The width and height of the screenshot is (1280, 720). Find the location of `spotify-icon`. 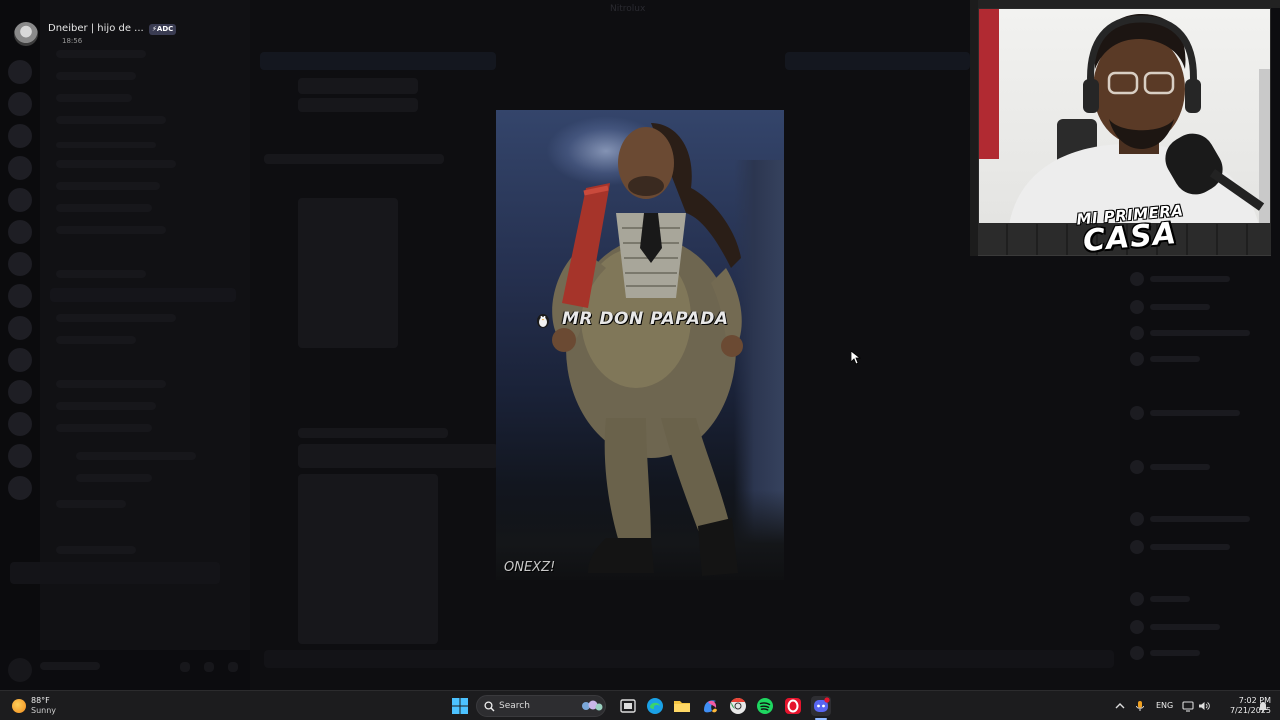

spotify-icon is located at coordinates (765, 706).